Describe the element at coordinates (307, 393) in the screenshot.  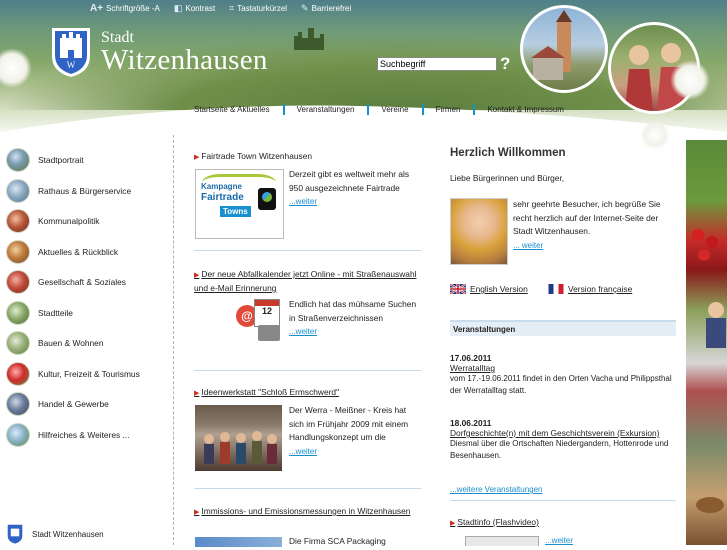
I see `news-title: ▶ Ideenwerkstatt "Schloß Ermschwerd"` at that location.